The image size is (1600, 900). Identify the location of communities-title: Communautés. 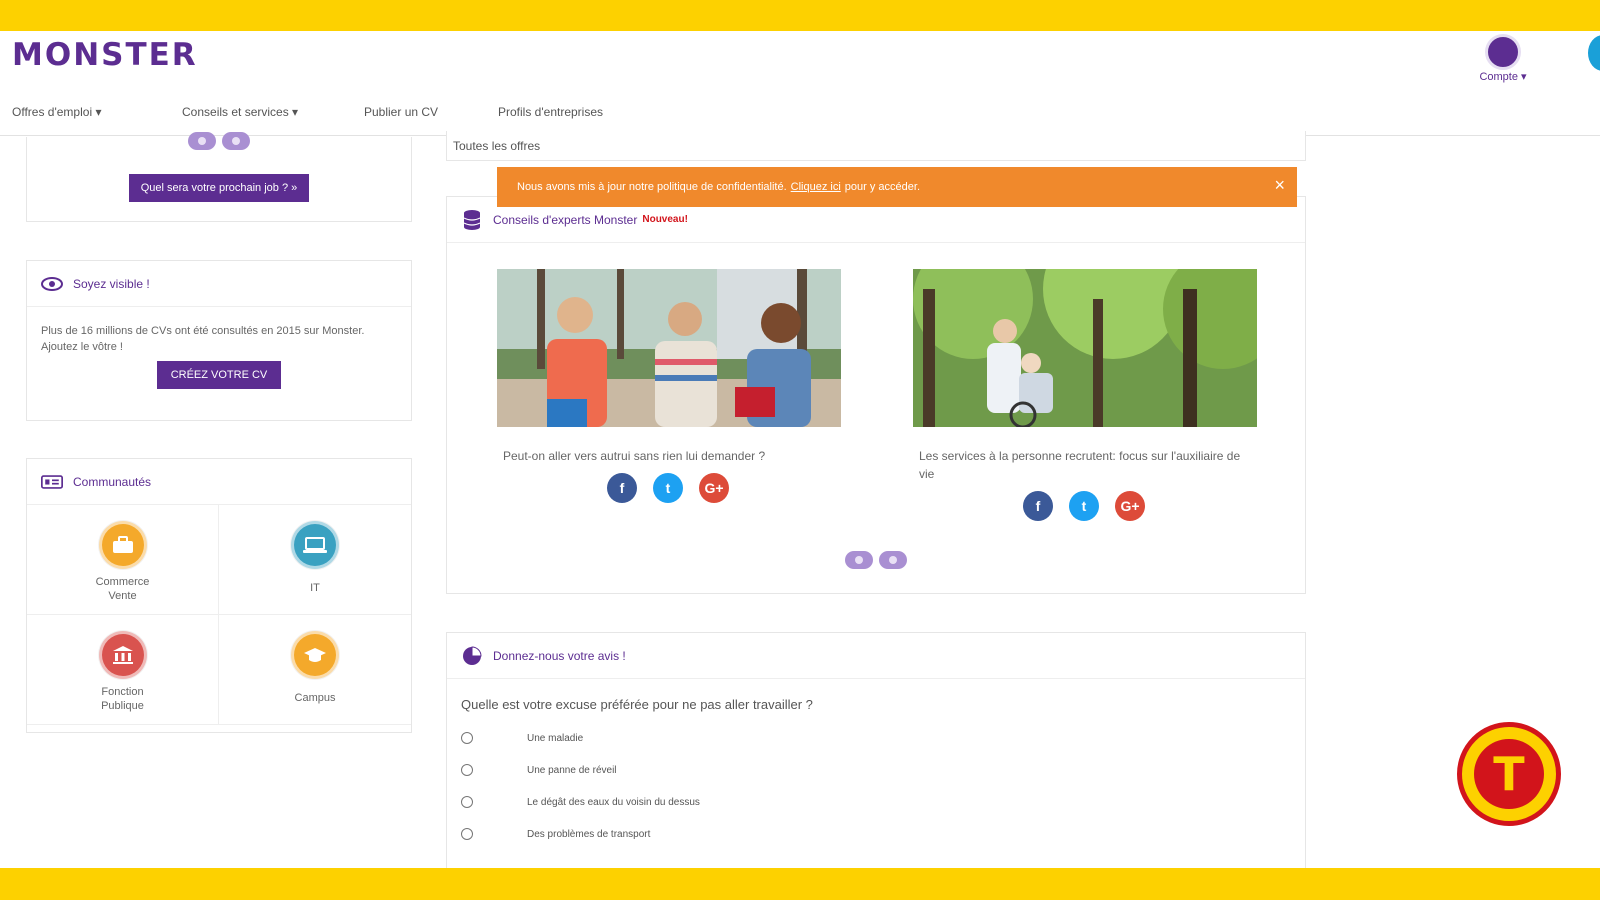
(112, 481).